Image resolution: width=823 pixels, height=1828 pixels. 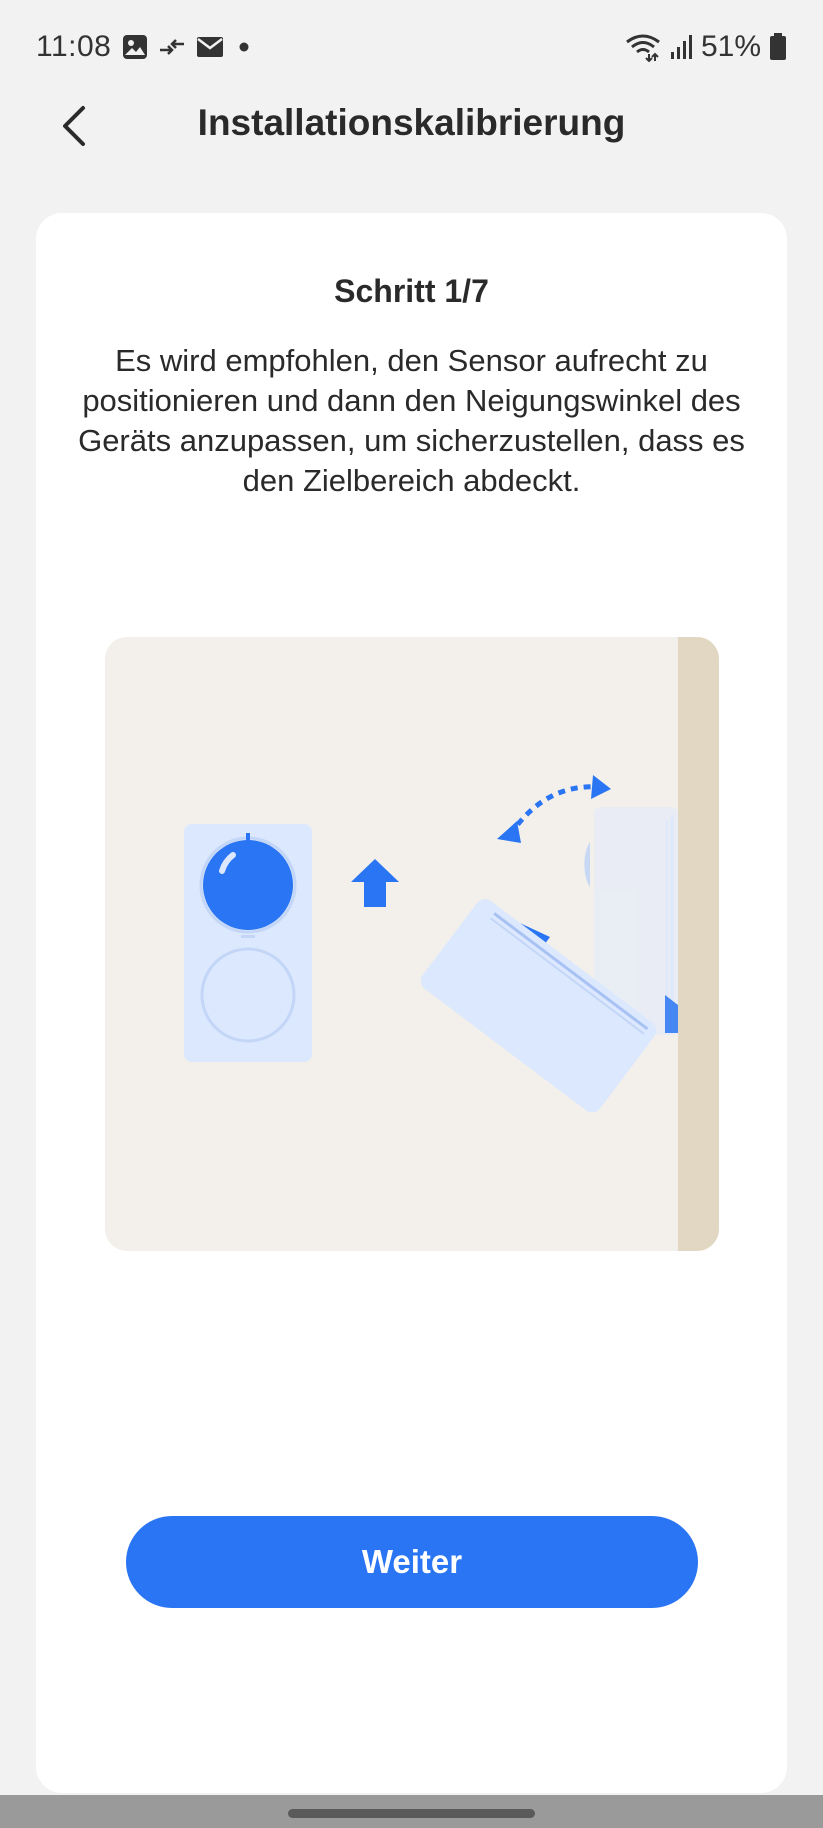 I want to click on status-bar: 11:08 51%, so click(x=411, y=48).